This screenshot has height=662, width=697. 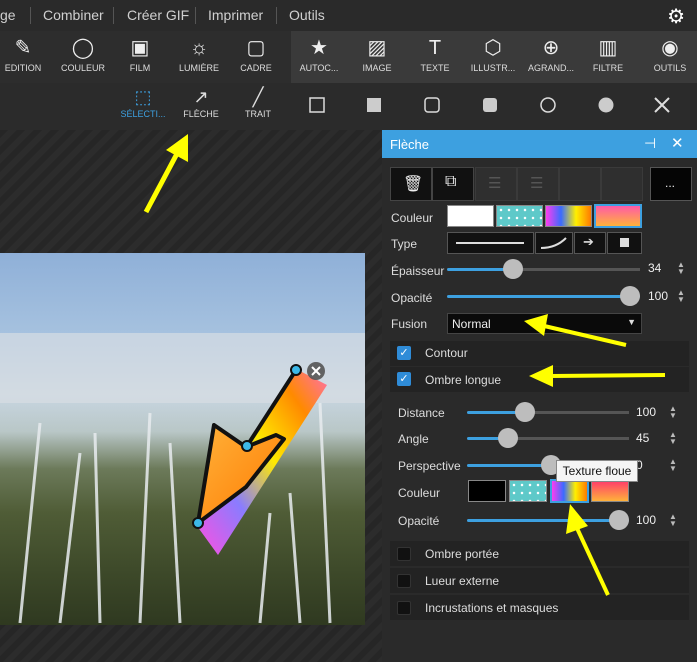 I want to click on trash-icon: 🗑, so click(x=413, y=184).